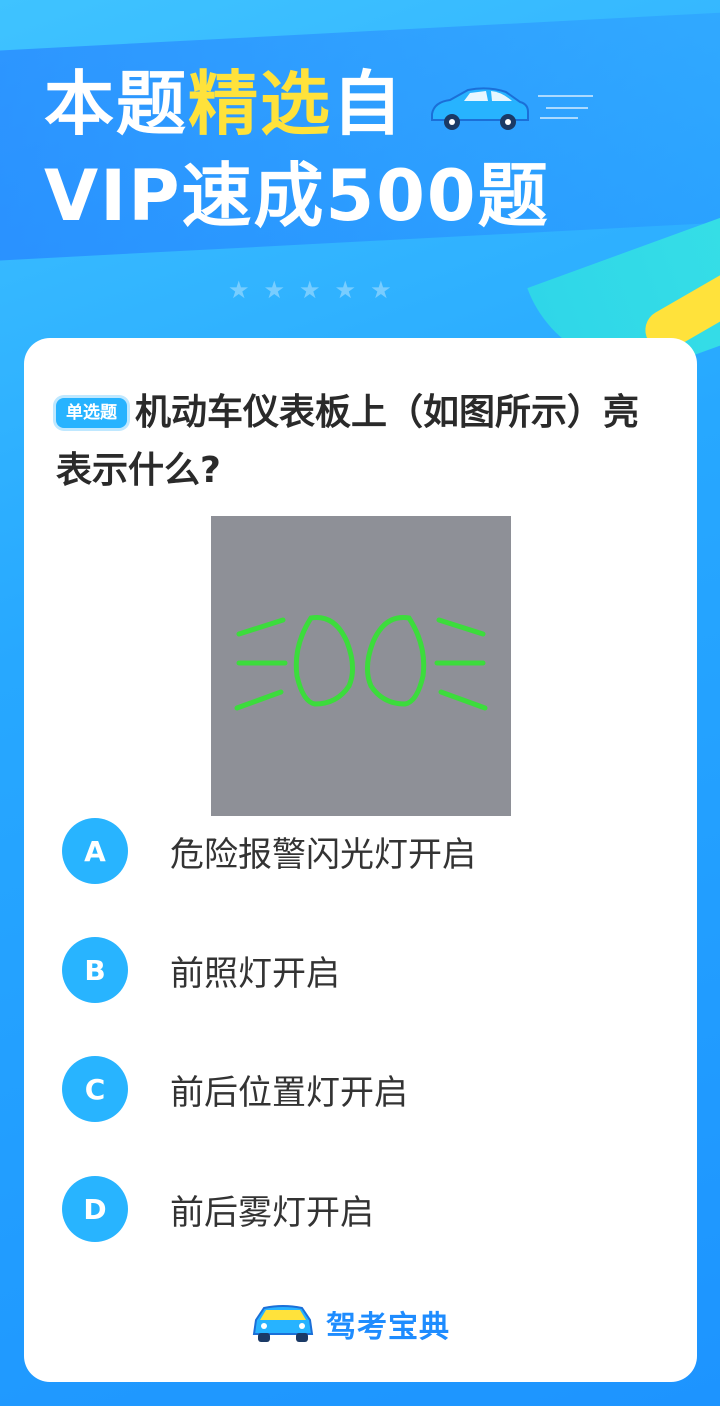  I want to click on question-type-badge: 单选题, so click(91, 413).